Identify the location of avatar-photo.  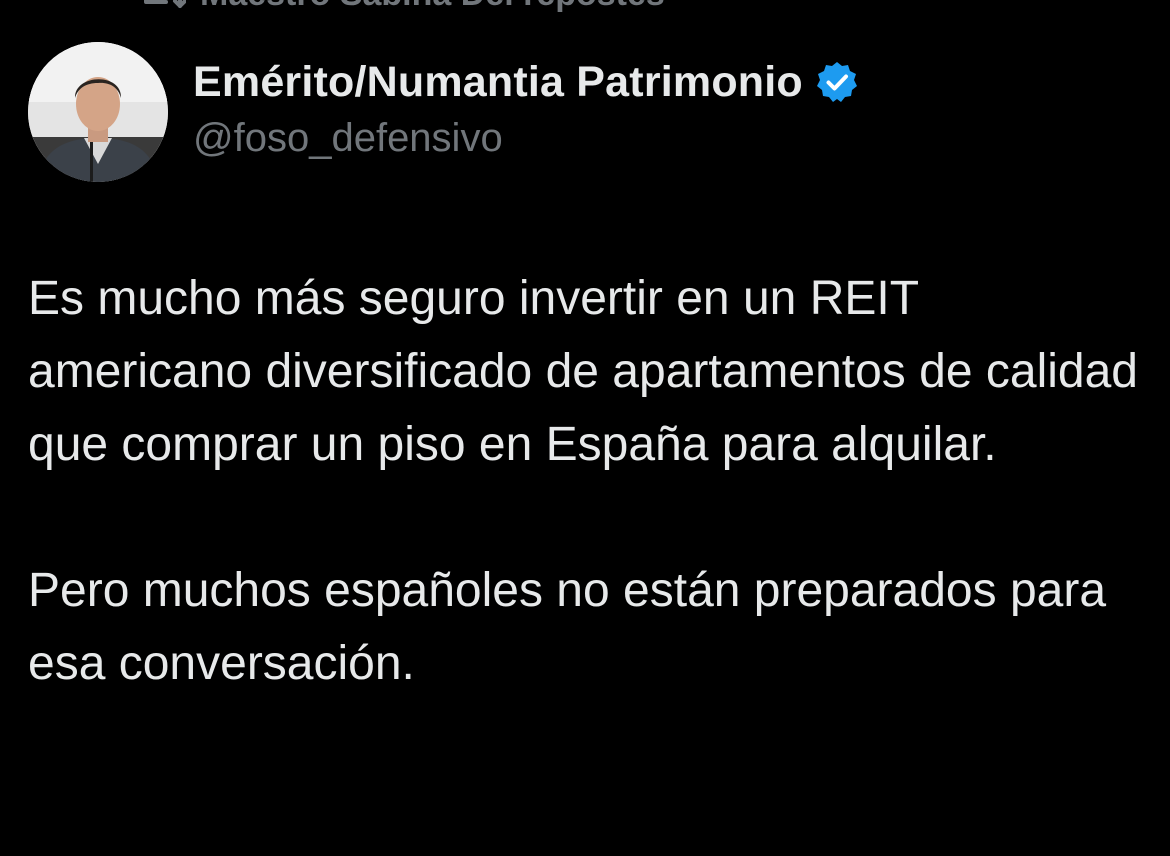
(98, 112).